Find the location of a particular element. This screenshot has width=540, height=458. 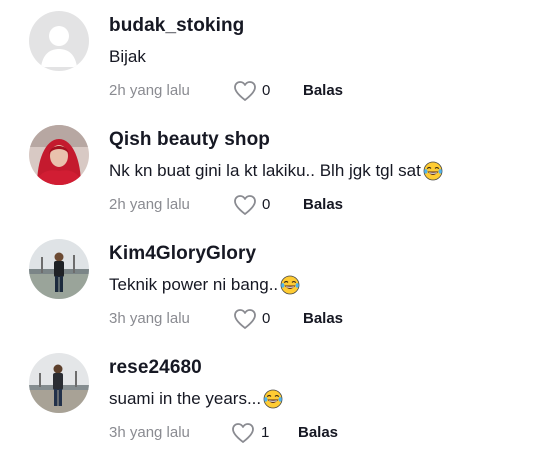

comment-meta: 3h yang lalu 0 Balas is located at coordinates (319, 319).